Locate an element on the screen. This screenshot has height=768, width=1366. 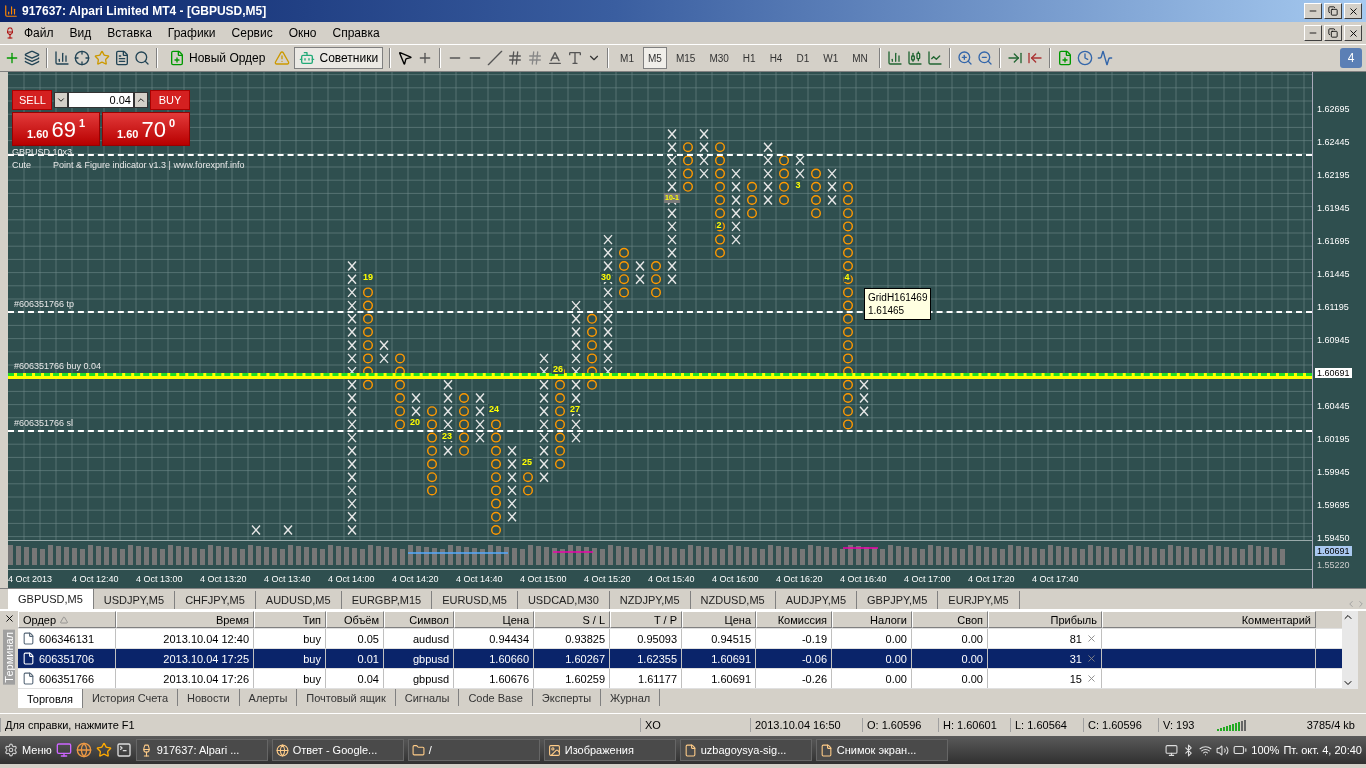
taskbar-button: Изображения is located at coordinates (609, 750).